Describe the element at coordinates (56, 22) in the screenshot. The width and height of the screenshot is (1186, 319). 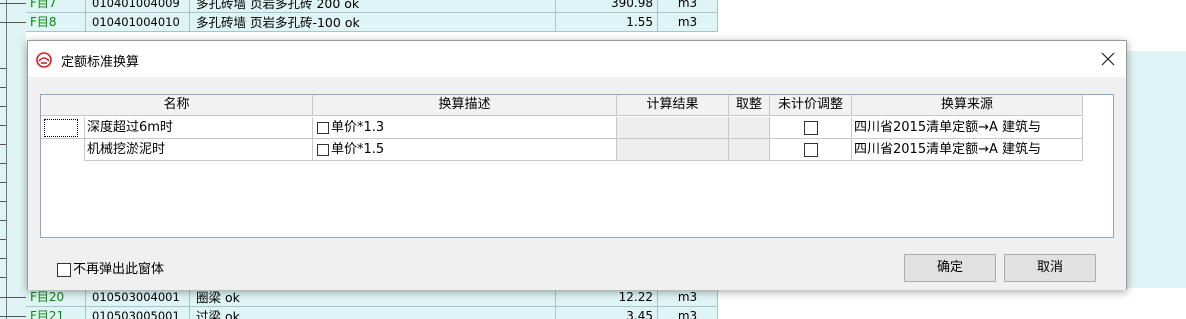
I see `row-id: F目8` at that location.